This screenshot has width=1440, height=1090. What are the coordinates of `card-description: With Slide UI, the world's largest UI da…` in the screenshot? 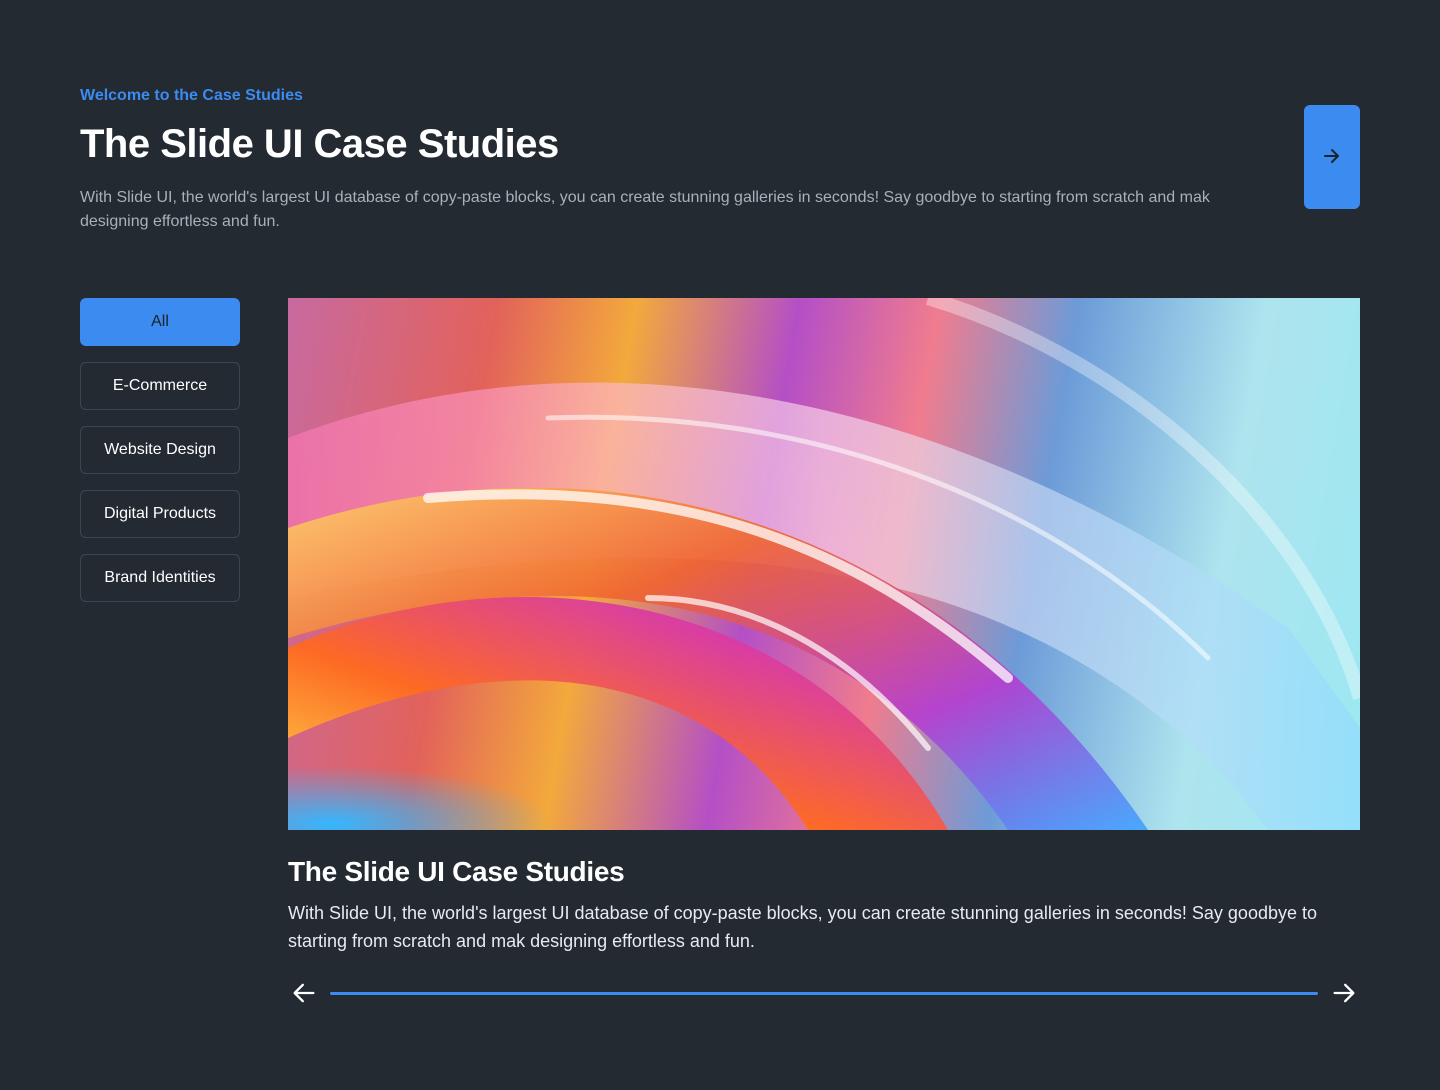 It's located at (802, 927).